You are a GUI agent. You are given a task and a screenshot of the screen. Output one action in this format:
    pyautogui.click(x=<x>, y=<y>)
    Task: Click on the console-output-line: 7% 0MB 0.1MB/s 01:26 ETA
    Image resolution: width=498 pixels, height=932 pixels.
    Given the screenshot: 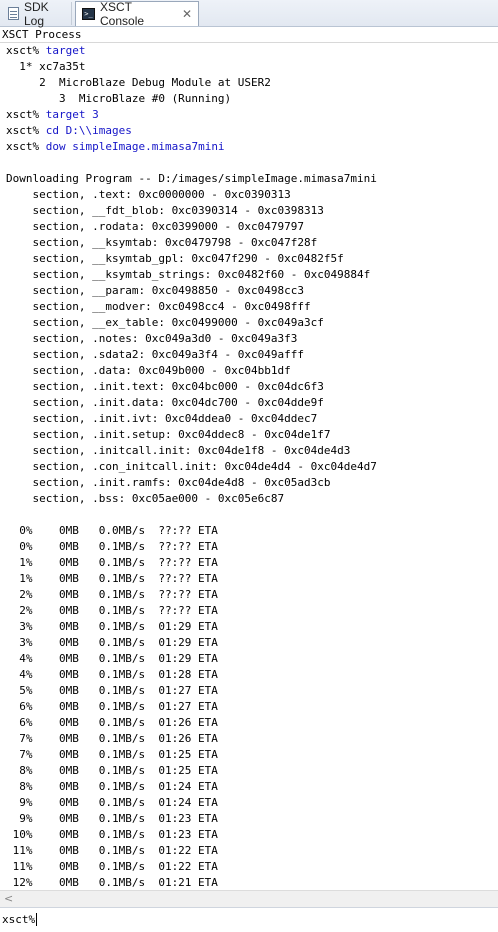 What is the action you would take?
    pyautogui.click(x=112, y=738)
    